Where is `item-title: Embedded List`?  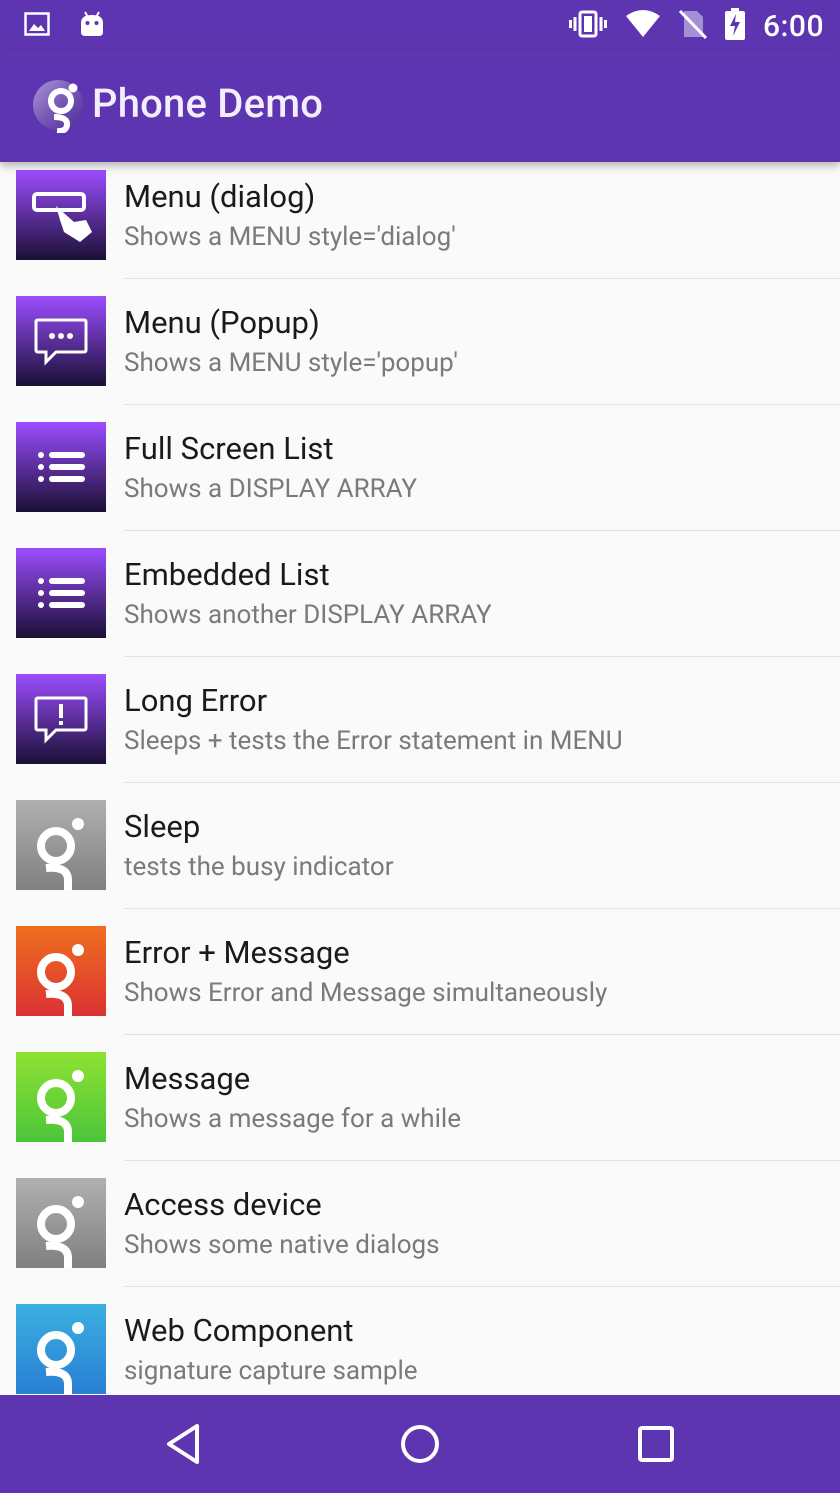
item-title: Embedded List is located at coordinates (227, 574).